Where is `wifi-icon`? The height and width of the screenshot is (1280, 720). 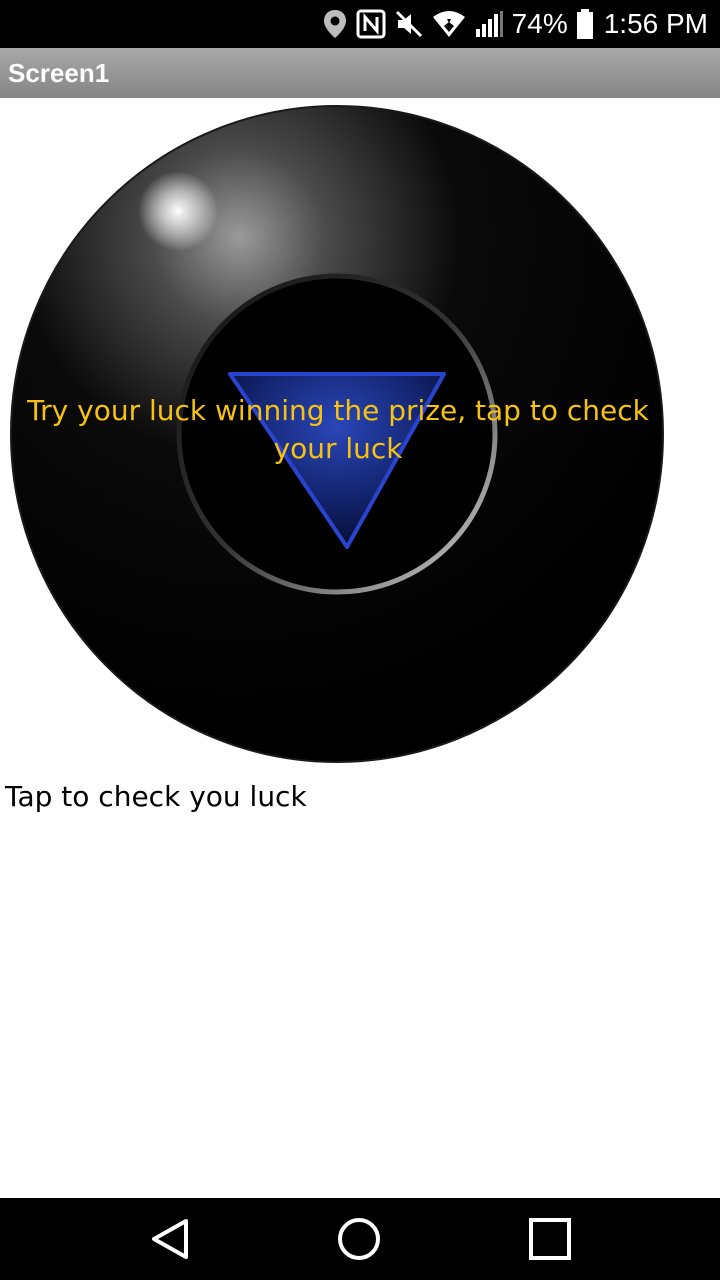 wifi-icon is located at coordinates (449, 24).